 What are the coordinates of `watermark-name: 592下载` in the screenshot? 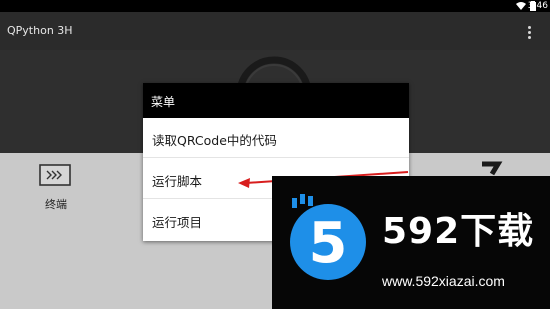 It's located at (458, 231).